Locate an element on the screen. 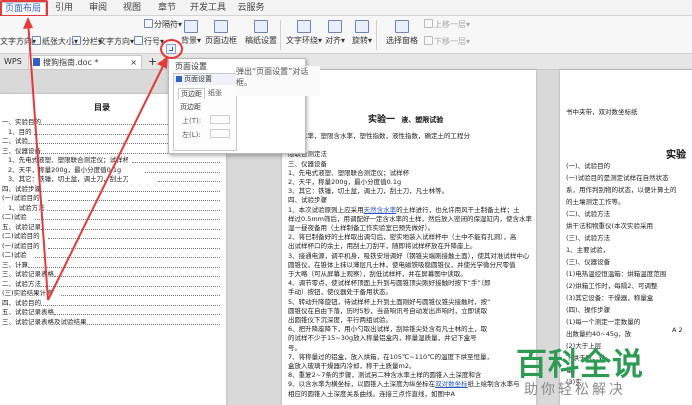 This screenshot has height=405, width=692. toc-item: 1、目的 is located at coordinates (68, 132).